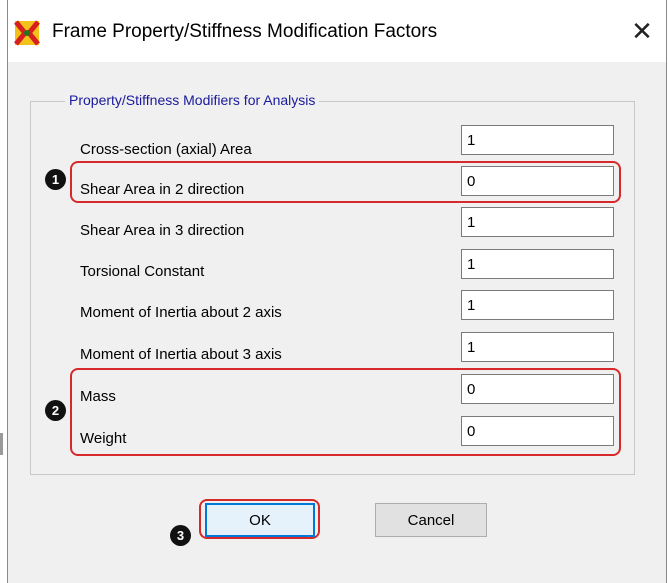  Describe the element at coordinates (181, 354) in the screenshot. I see `label-moment-inertia-3: Moment of Inertia about 3 axis` at that location.